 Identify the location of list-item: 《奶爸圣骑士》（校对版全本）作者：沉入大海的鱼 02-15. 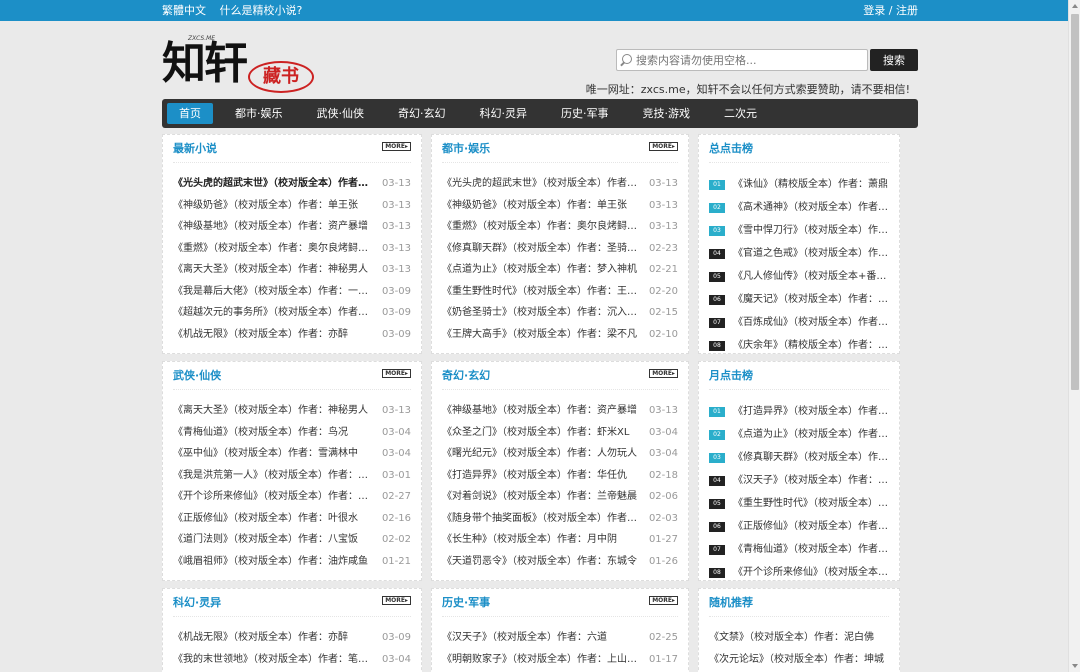
(560, 313).